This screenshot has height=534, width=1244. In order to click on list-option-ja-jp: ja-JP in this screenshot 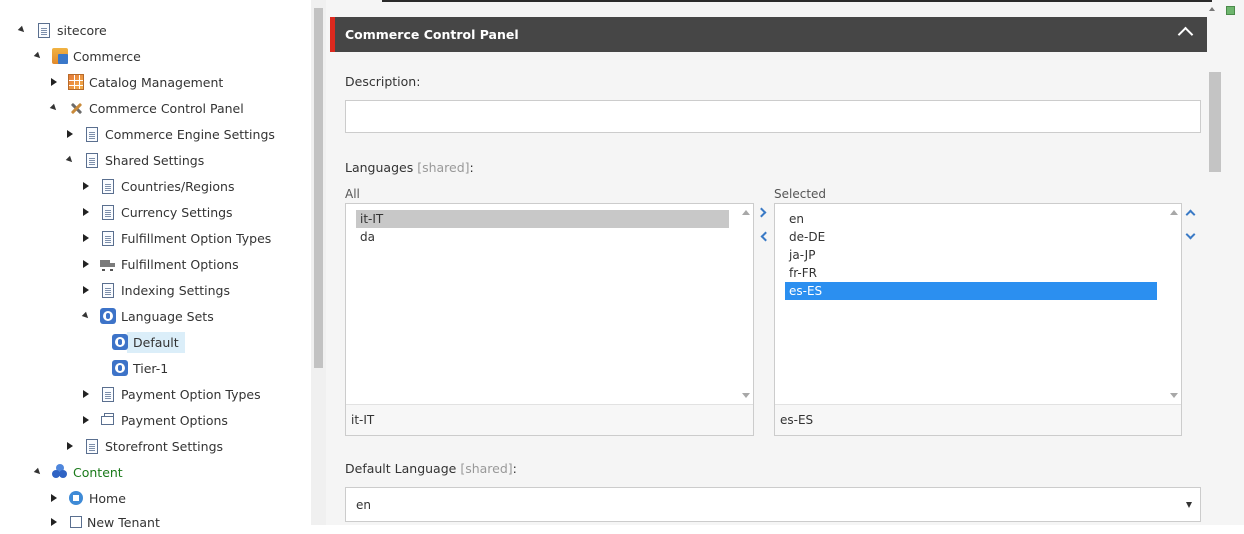, I will do `click(971, 255)`.